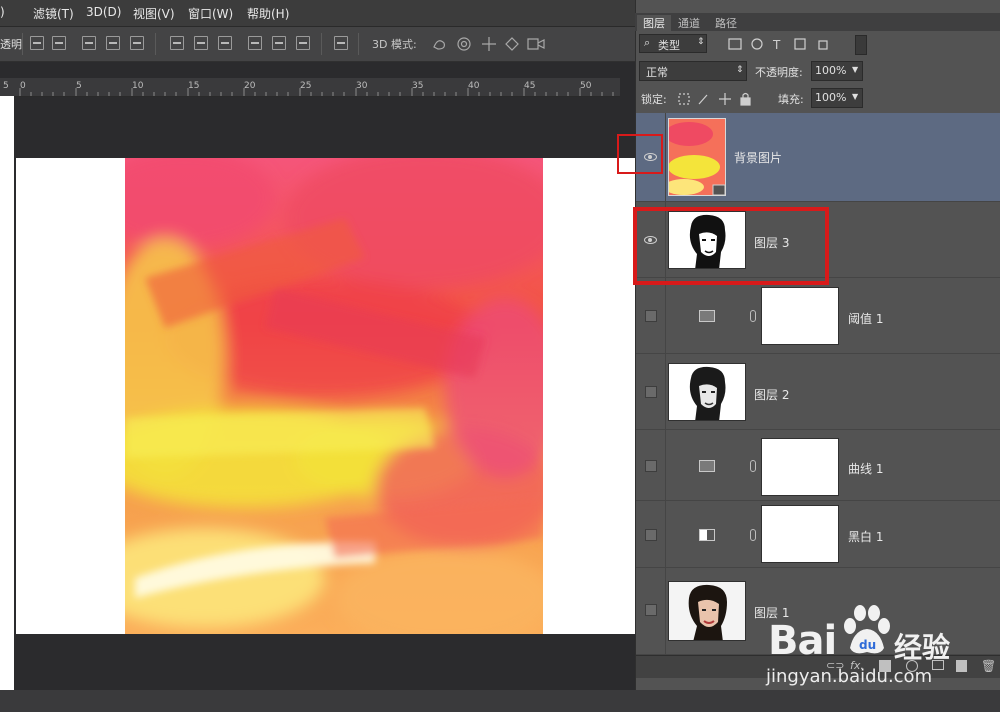 This screenshot has width=1000, height=712. I want to click on blend-mode-value: 正常, so click(657, 72).